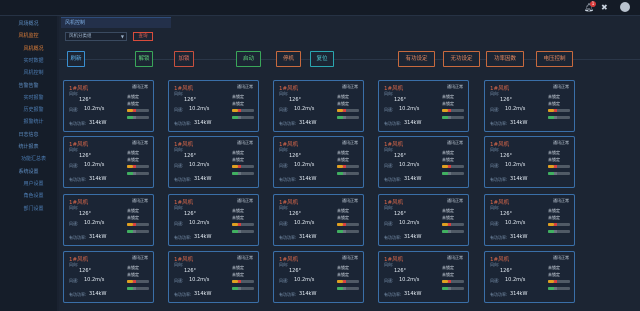 Image resolution: width=640 pixels, height=311 pixels. What do you see at coordinates (28, 61) in the screenshot?
I see `sidebar-item: 实时数据` at bounding box center [28, 61].